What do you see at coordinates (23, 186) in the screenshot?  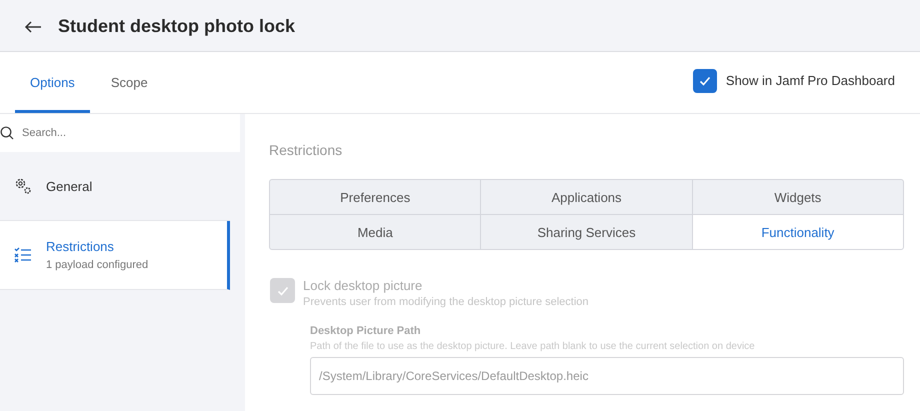 I see `gears-icon` at bounding box center [23, 186].